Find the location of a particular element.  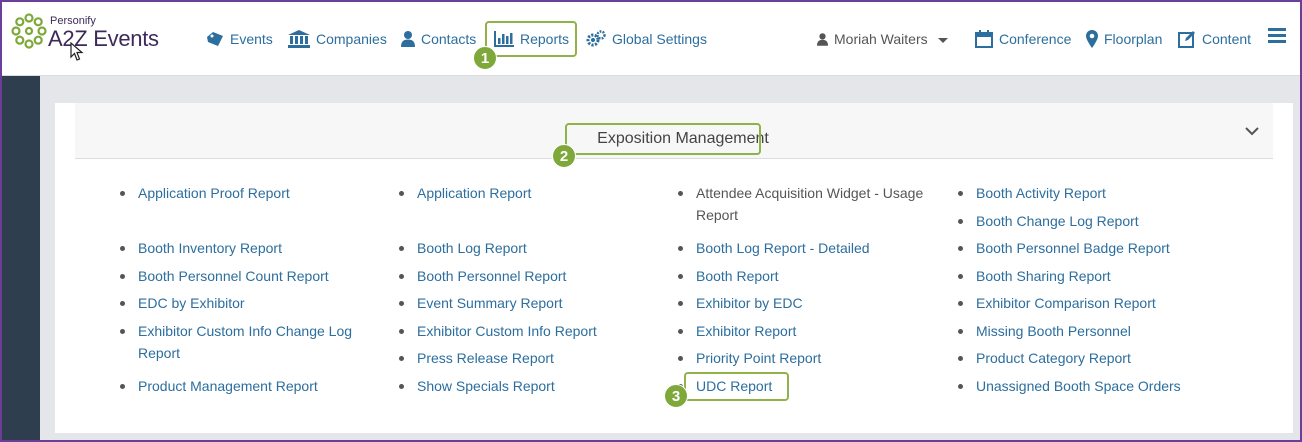

report-link: Booth Sharing Report is located at coordinates (1034, 276).